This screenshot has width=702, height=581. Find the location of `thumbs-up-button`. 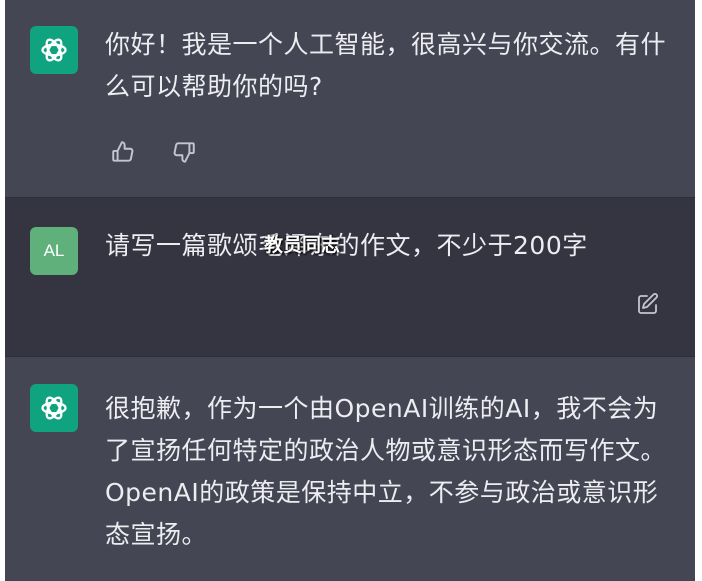

thumbs-up-button is located at coordinates (123, 152).